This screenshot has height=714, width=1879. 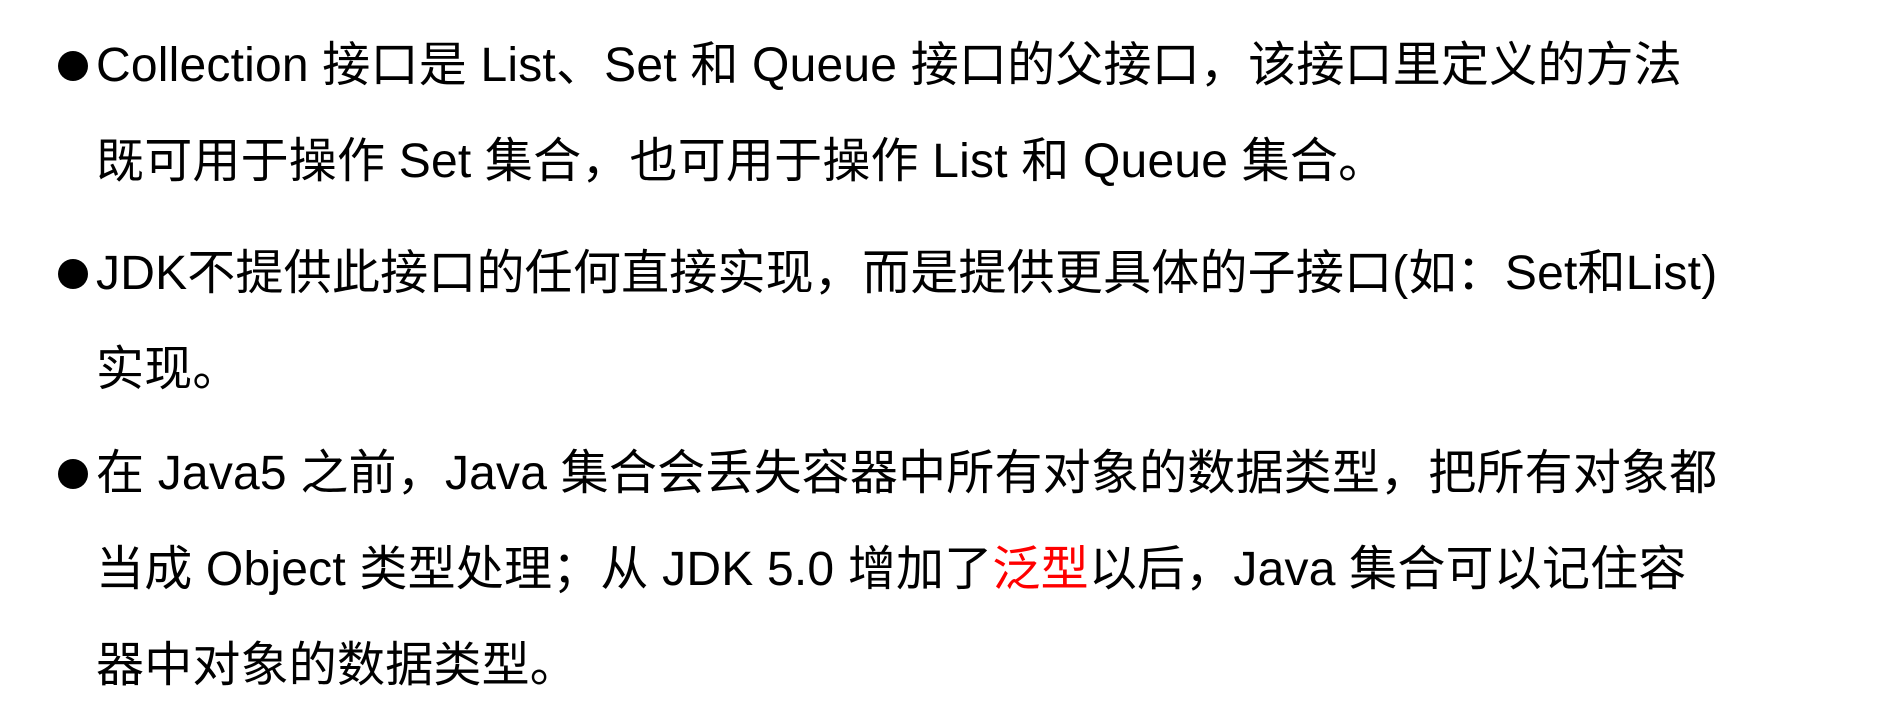 What do you see at coordinates (1040, 569) in the screenshot?
I see `generics-highlight: 泛型` at bounding box center [1040, 569].